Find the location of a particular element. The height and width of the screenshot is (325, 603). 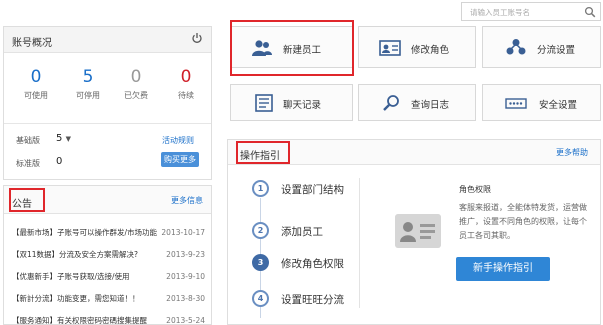

account-overview-header: 账号概况 is located at coordinates (107, 40).